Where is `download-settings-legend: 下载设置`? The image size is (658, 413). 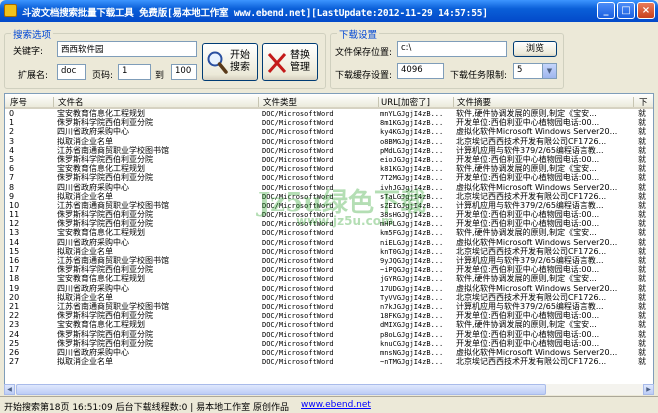 download-settings-legend: 下载设置 is located at coordinates (358, 34).